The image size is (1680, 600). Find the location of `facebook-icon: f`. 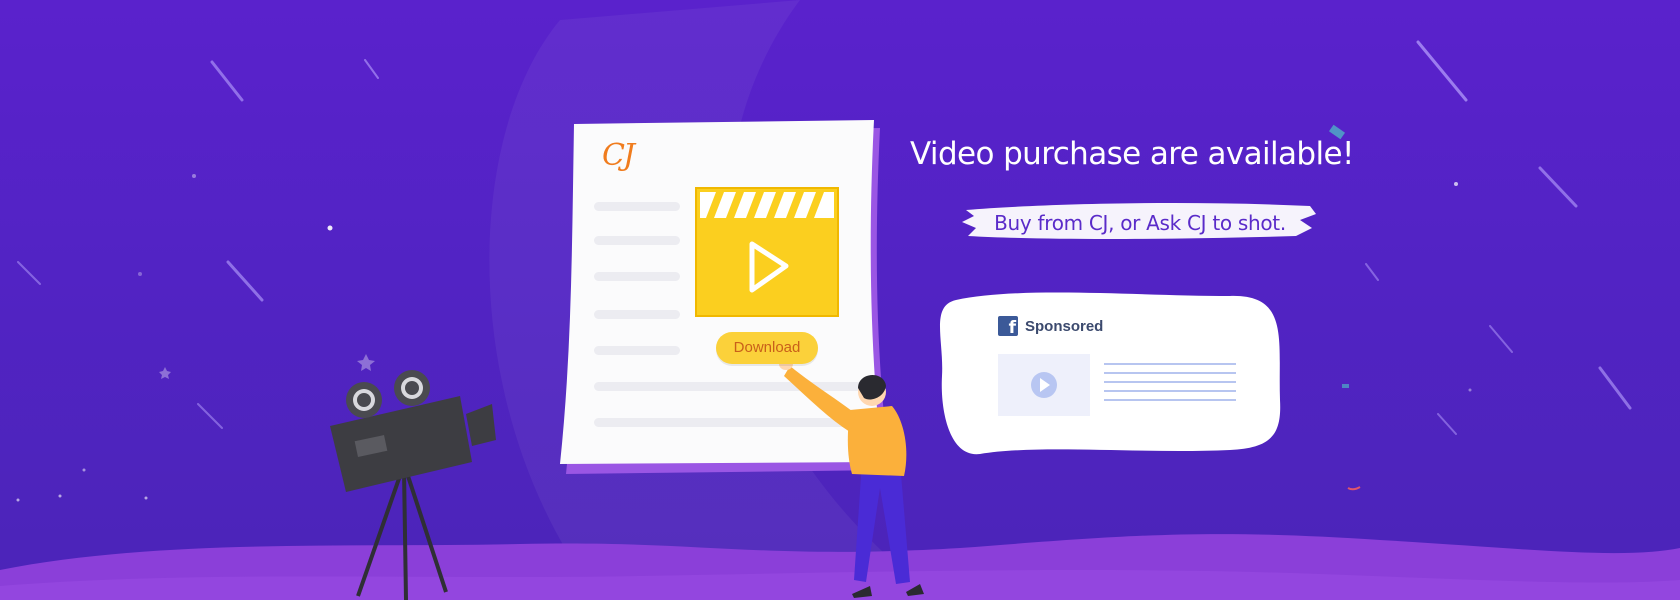

facebook-icon: f is located at coordinates (1008, 326).